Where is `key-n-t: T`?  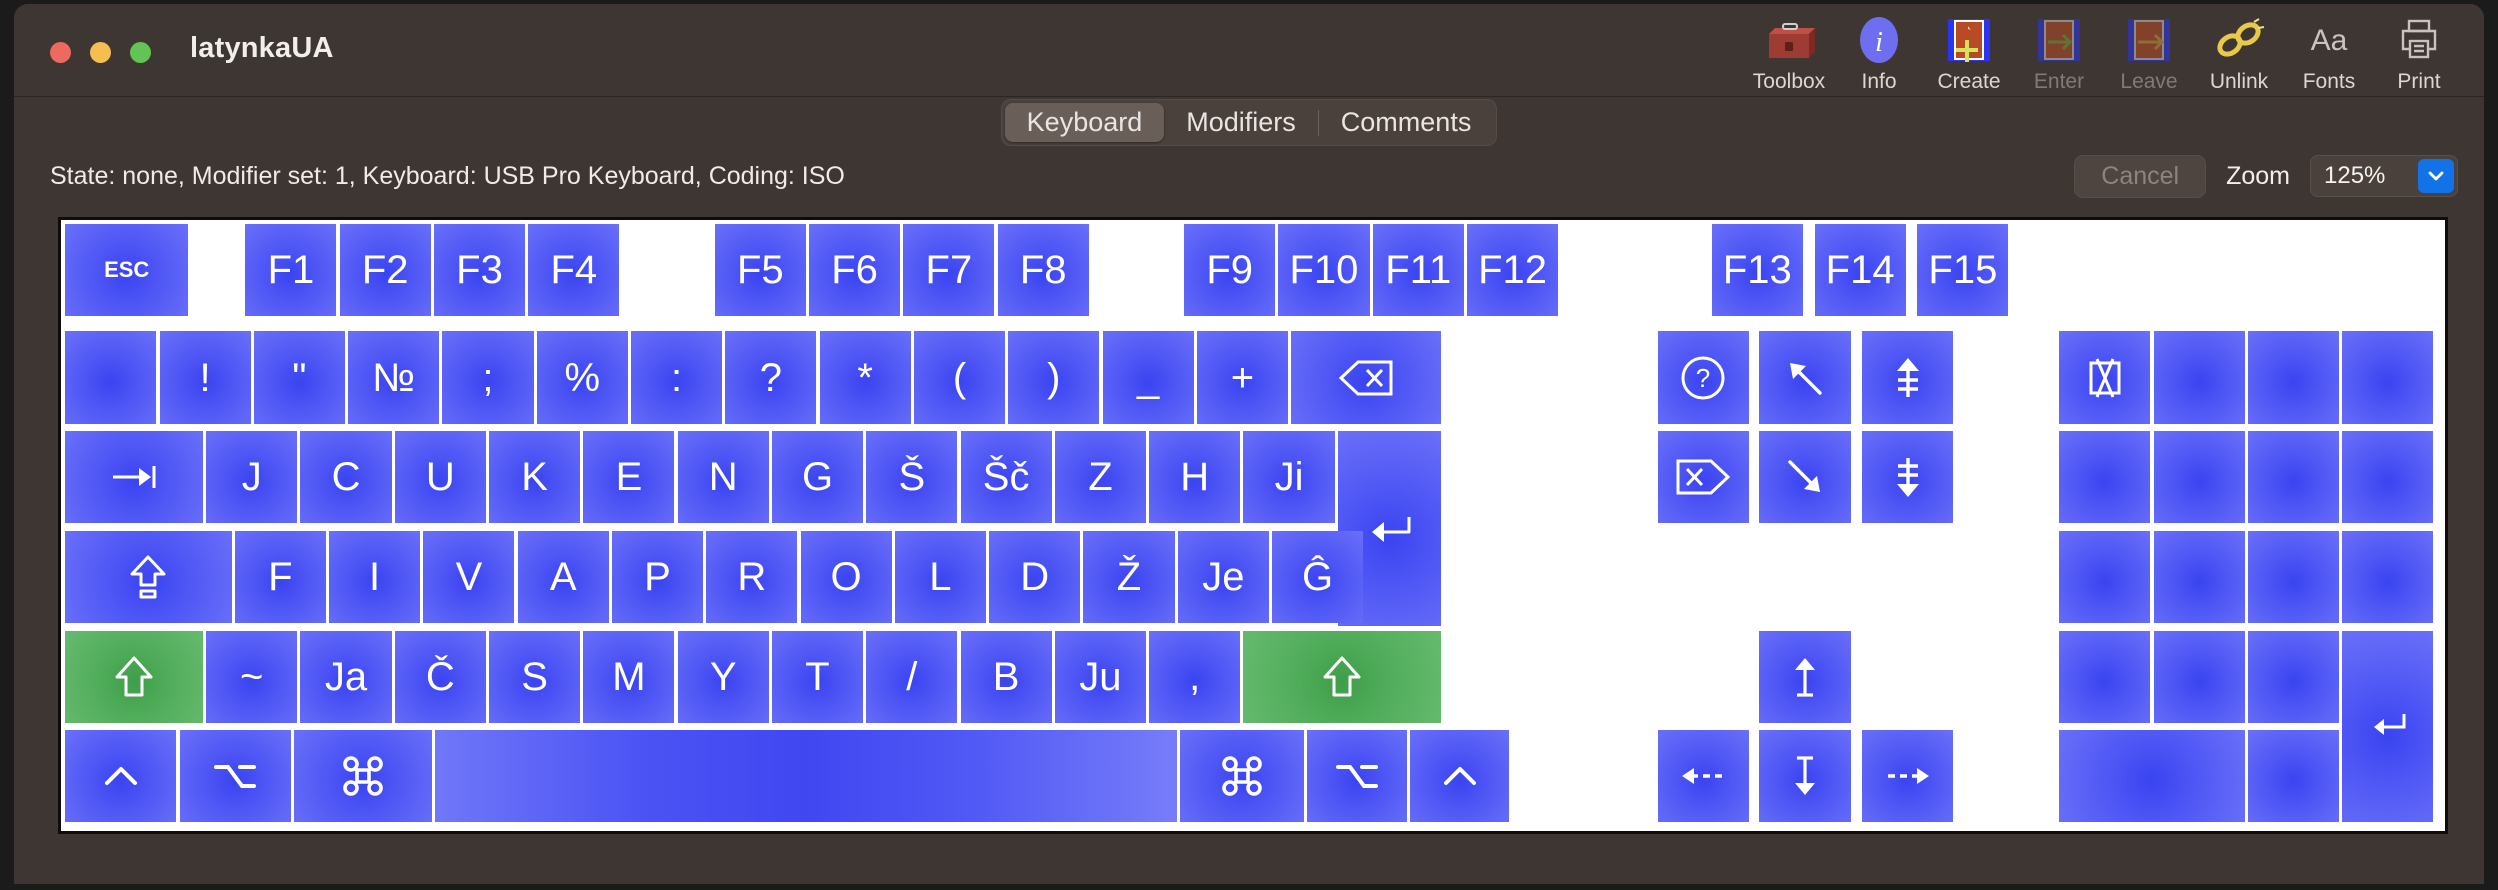
key-n-t: T is located at coordinates (817, 676).